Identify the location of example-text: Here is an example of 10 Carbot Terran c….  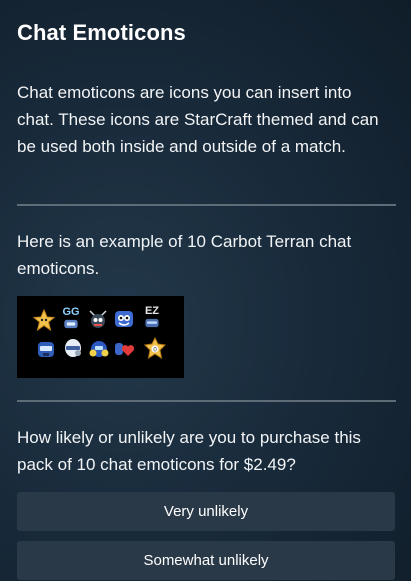
(184, 255).